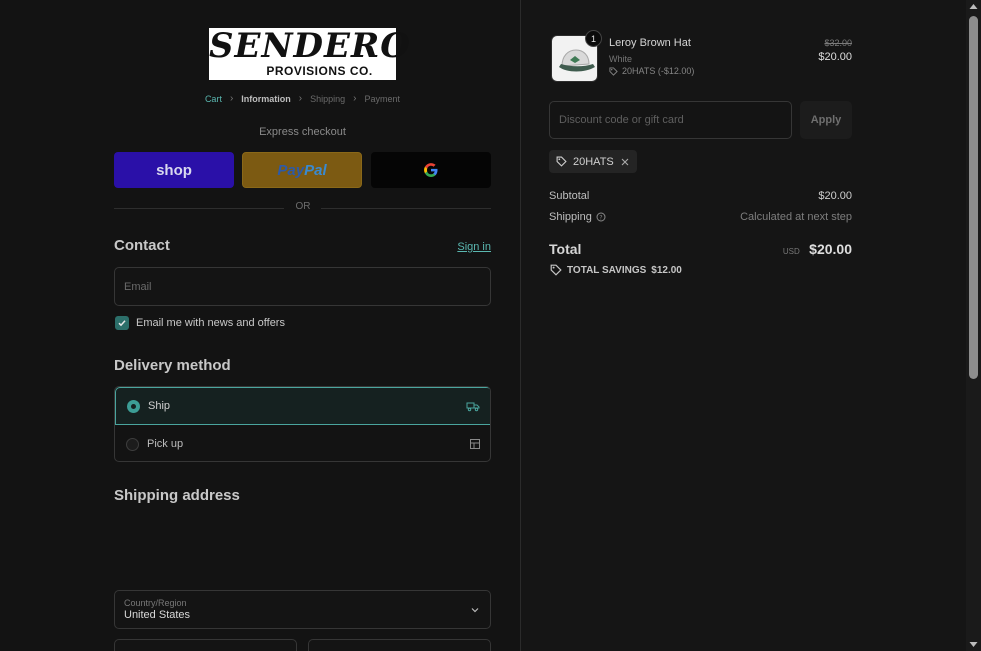  Describe the element at coordinates (399, 645) in the screenshot. I see `last-name-field` at that location.